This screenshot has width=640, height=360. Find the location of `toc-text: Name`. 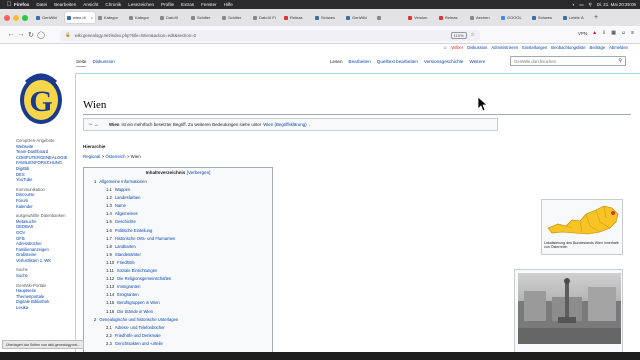

toc-text: Name is located at coordinates (120, 205).